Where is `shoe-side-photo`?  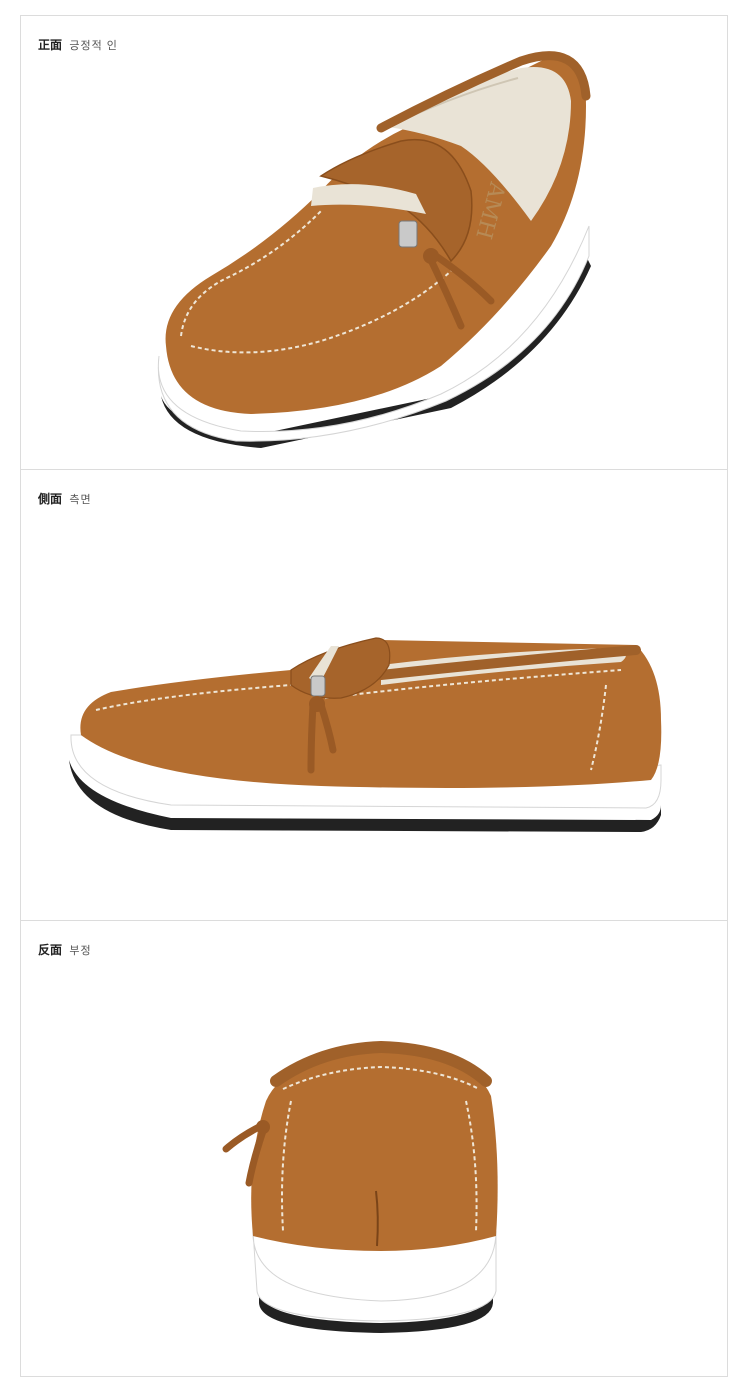 shoe-side-photo is located at coordinates (365, 734).